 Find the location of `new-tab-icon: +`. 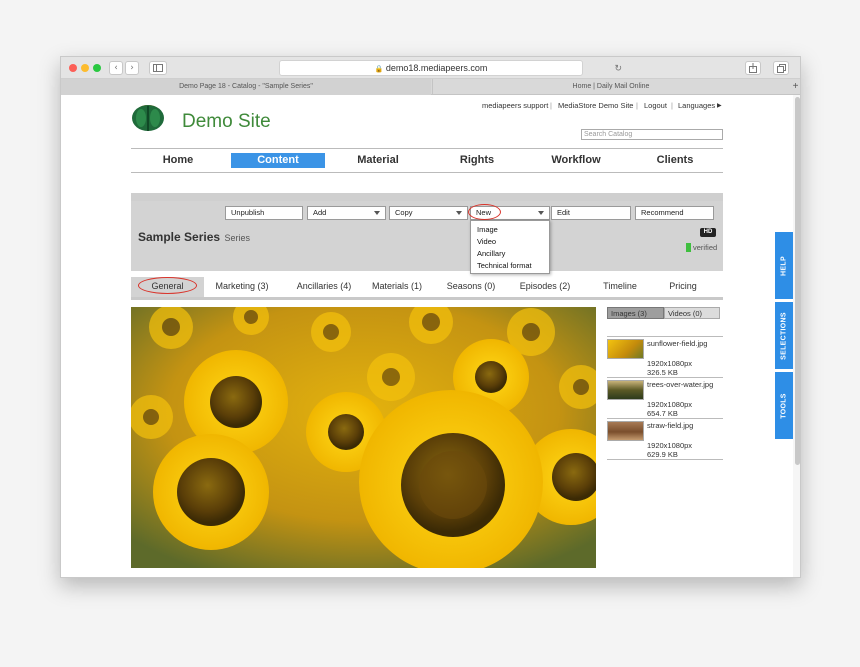

new-tab-icon: + is located at coordinates (794, 87).